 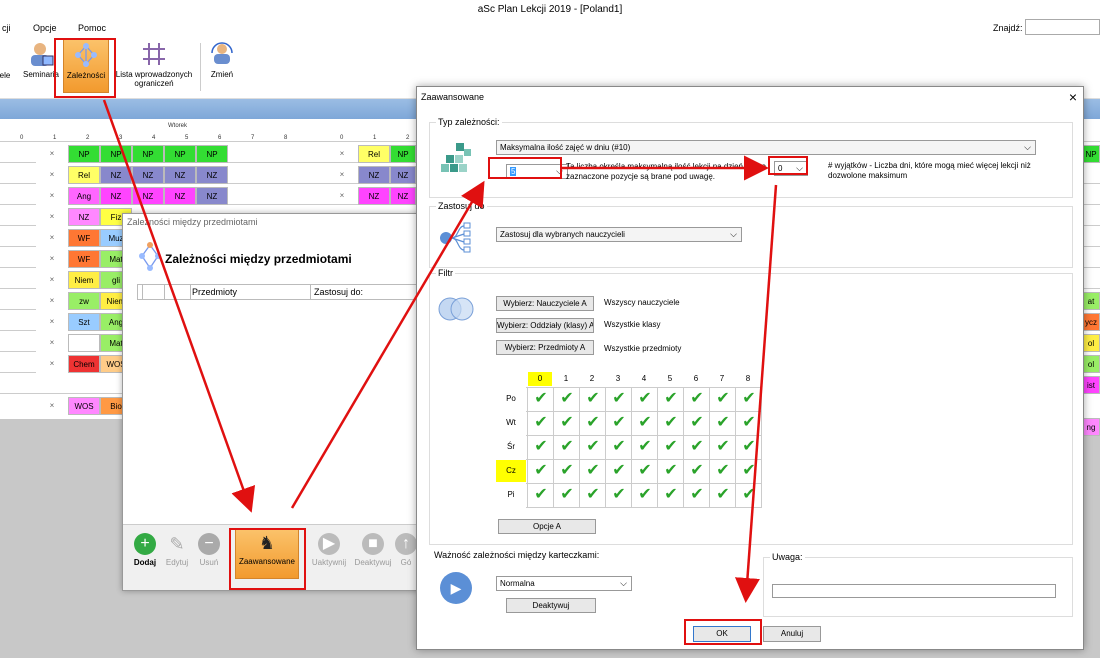 I want to click on timetable-cell: zw, so click(x=84, y=301).